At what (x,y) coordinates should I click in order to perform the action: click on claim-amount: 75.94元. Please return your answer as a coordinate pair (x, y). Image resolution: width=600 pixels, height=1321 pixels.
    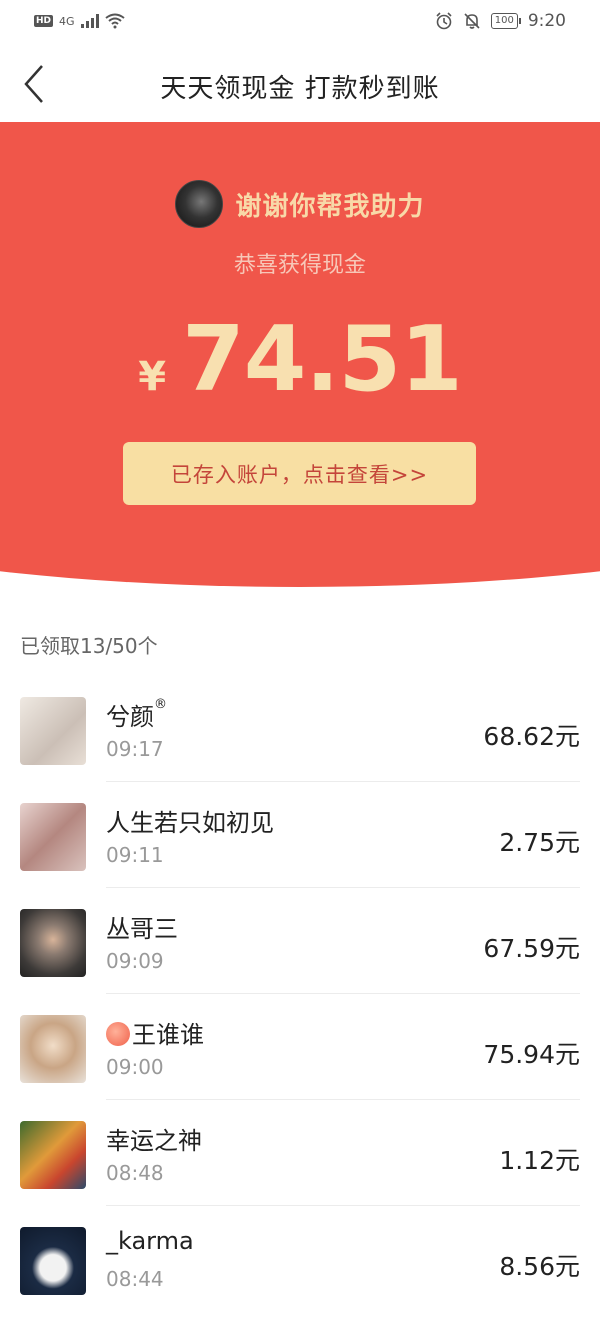
    Looking at the image, I should click on (531, 1054).